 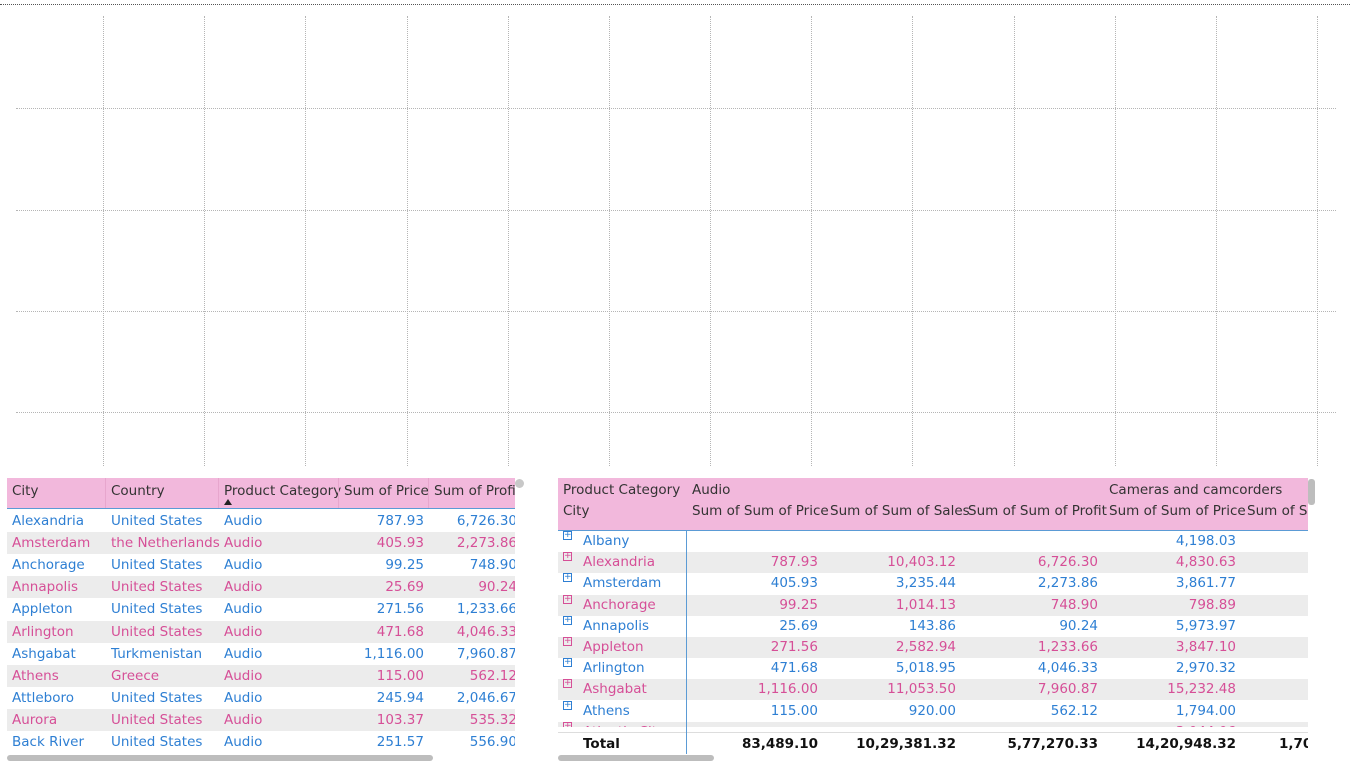 I want to click on table-cell: 535.32, so click(x=492, y=719).